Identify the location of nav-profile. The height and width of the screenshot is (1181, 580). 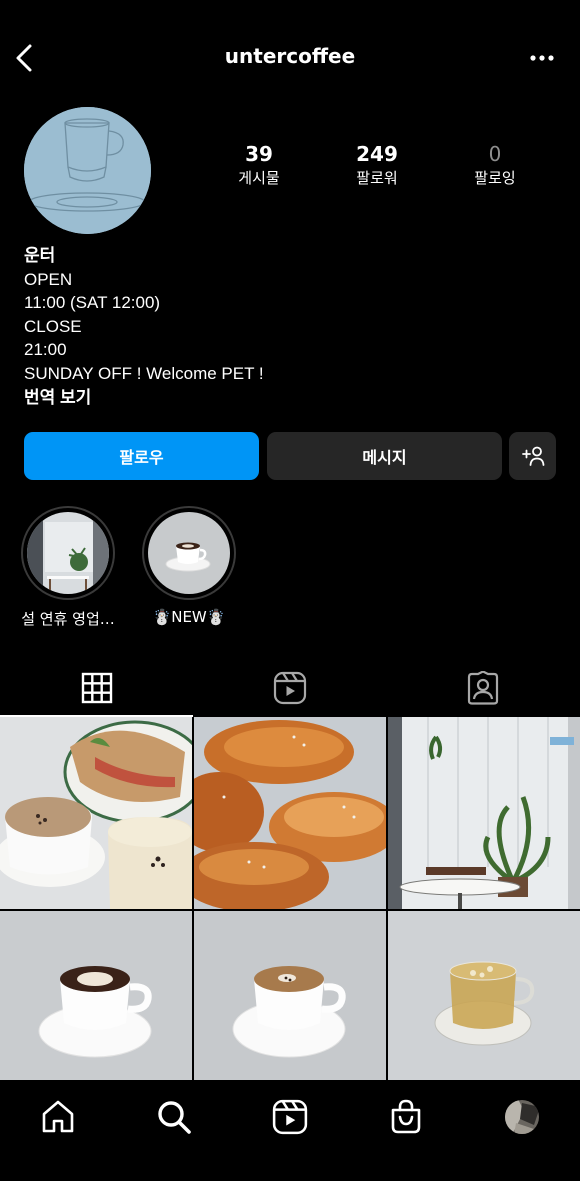
(522, 1131).